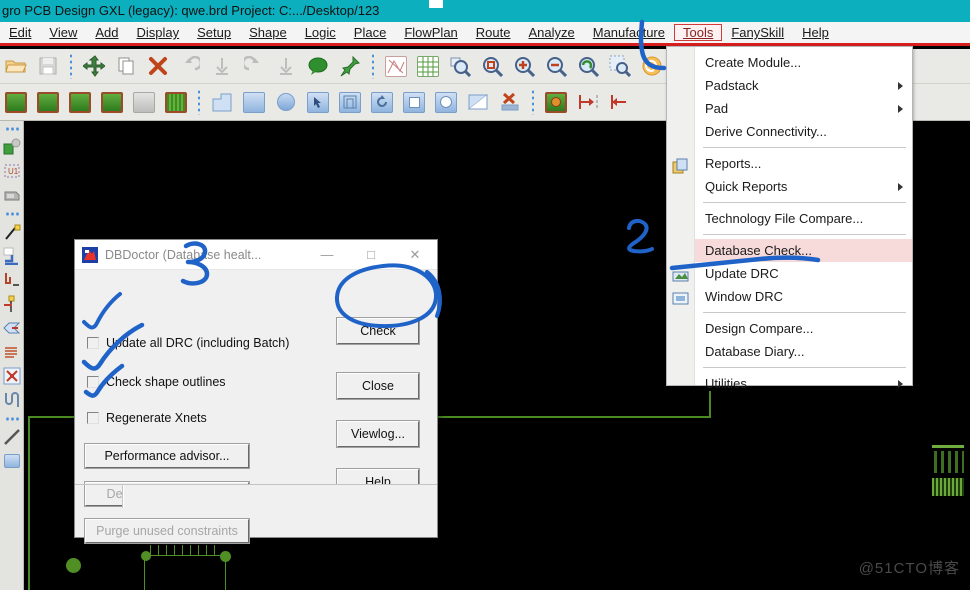  I want to click on fill-icon, so click(478, 102).